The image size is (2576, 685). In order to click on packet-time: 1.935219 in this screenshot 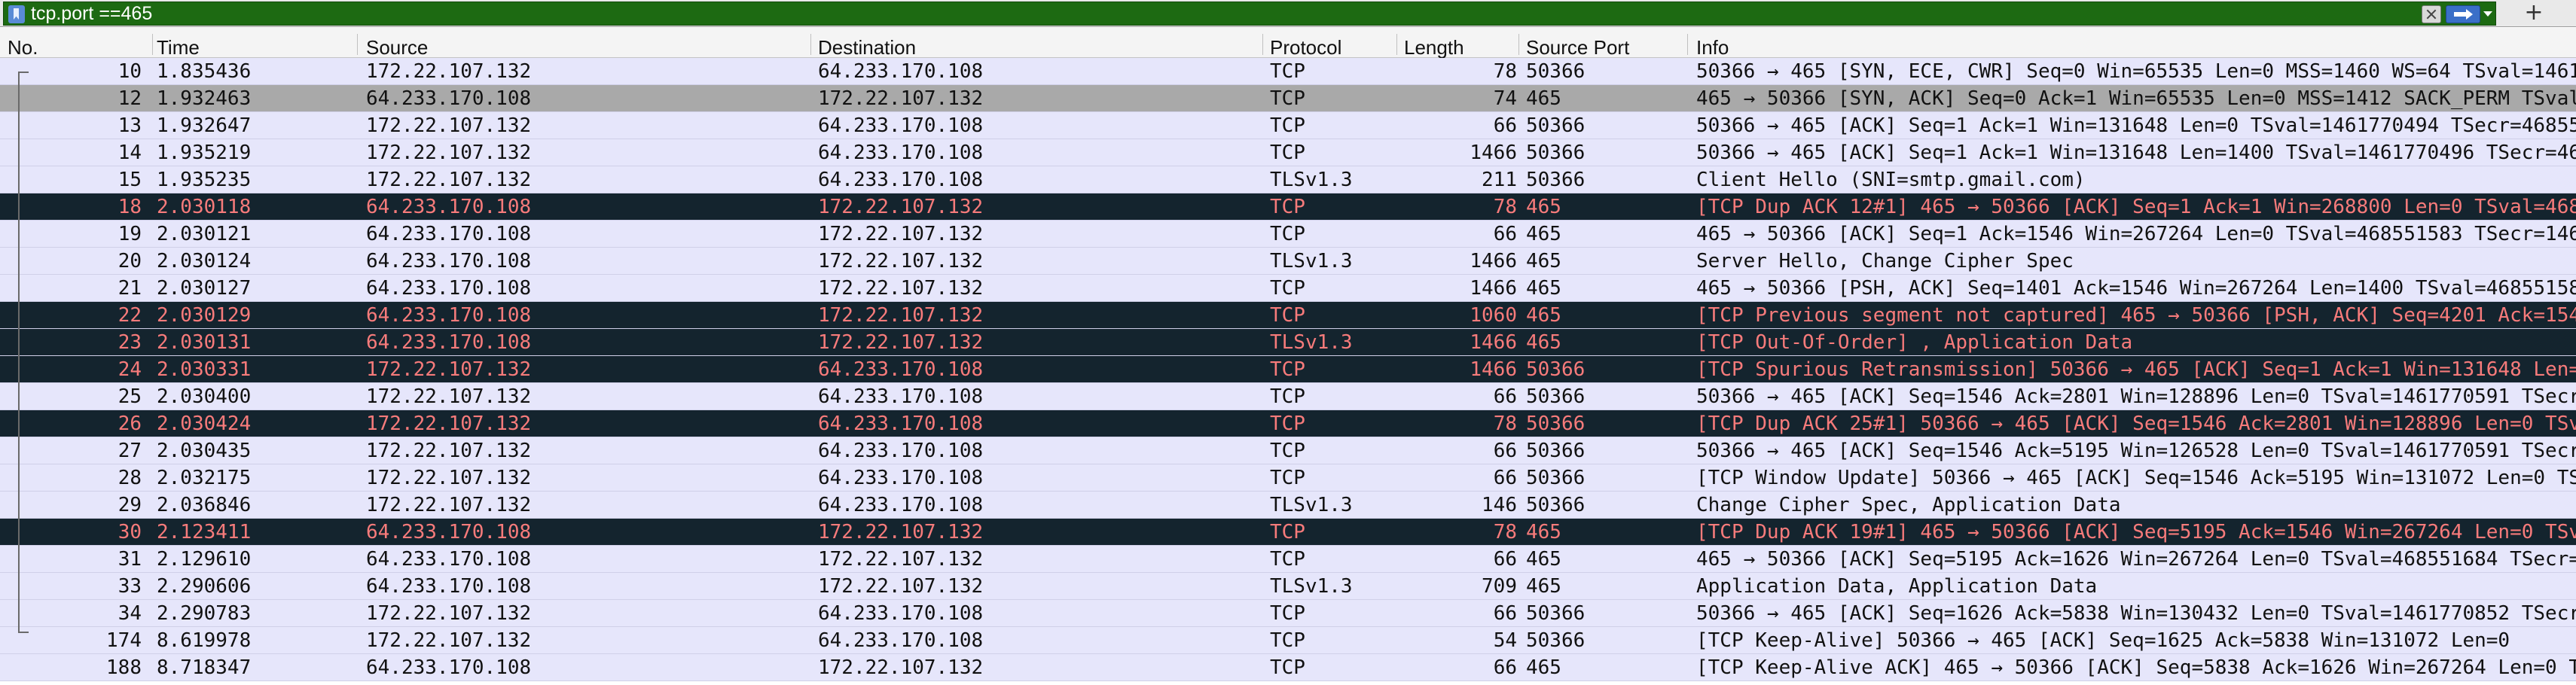, I will do `click(205, 153)`.